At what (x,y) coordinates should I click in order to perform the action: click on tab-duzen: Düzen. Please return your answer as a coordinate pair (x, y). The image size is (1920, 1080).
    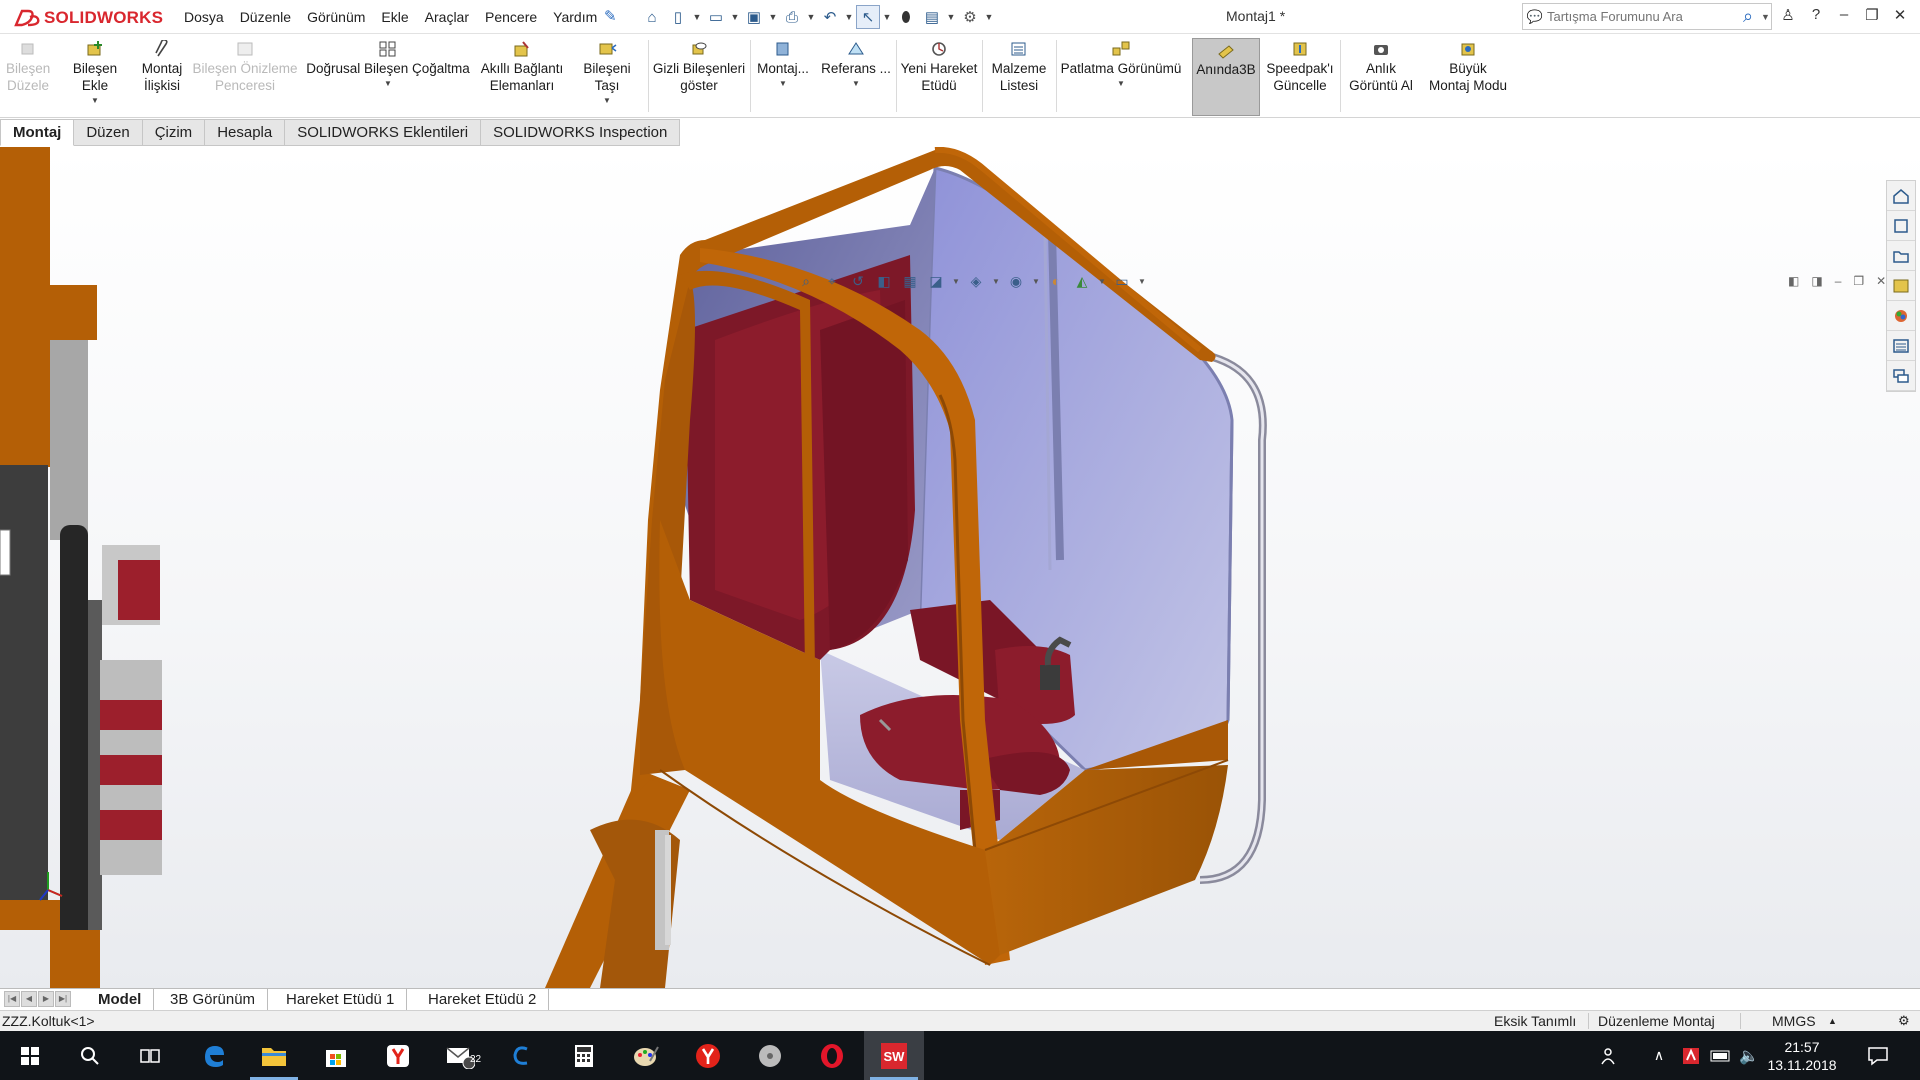
    Looking at the image, I should click on (108, 132).